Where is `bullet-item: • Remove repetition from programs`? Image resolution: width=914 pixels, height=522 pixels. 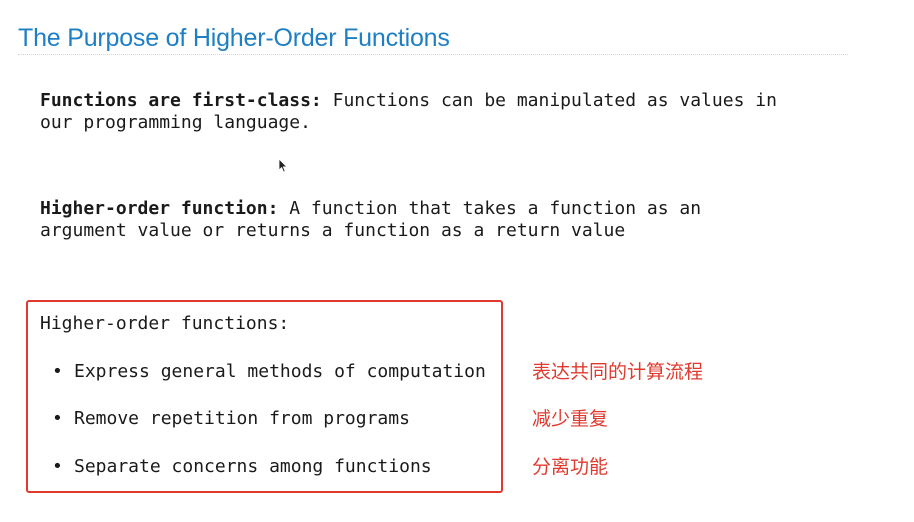
bullet-item: • Remove repetition from programs is located at coordinates (231, 419).